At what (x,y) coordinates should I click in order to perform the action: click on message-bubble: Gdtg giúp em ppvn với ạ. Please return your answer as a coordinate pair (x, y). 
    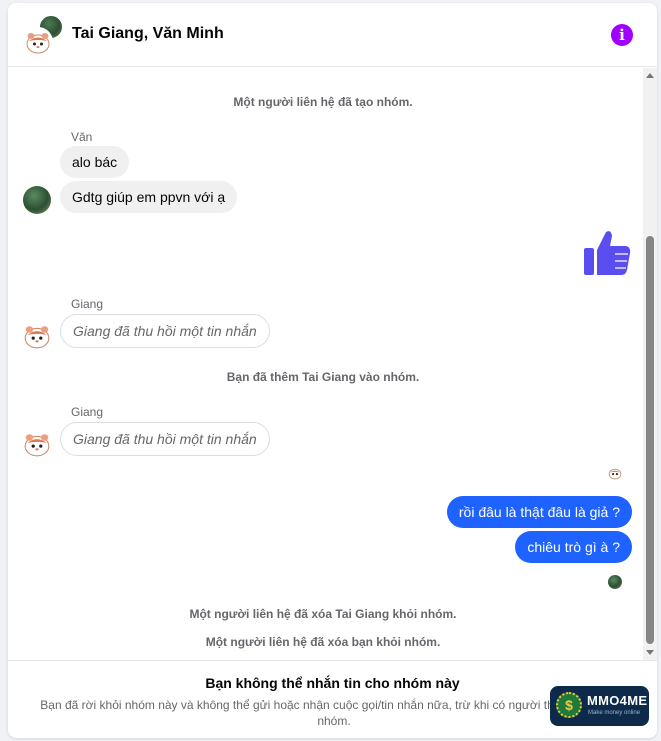
    Looking at the image, I should click on (149, 197).